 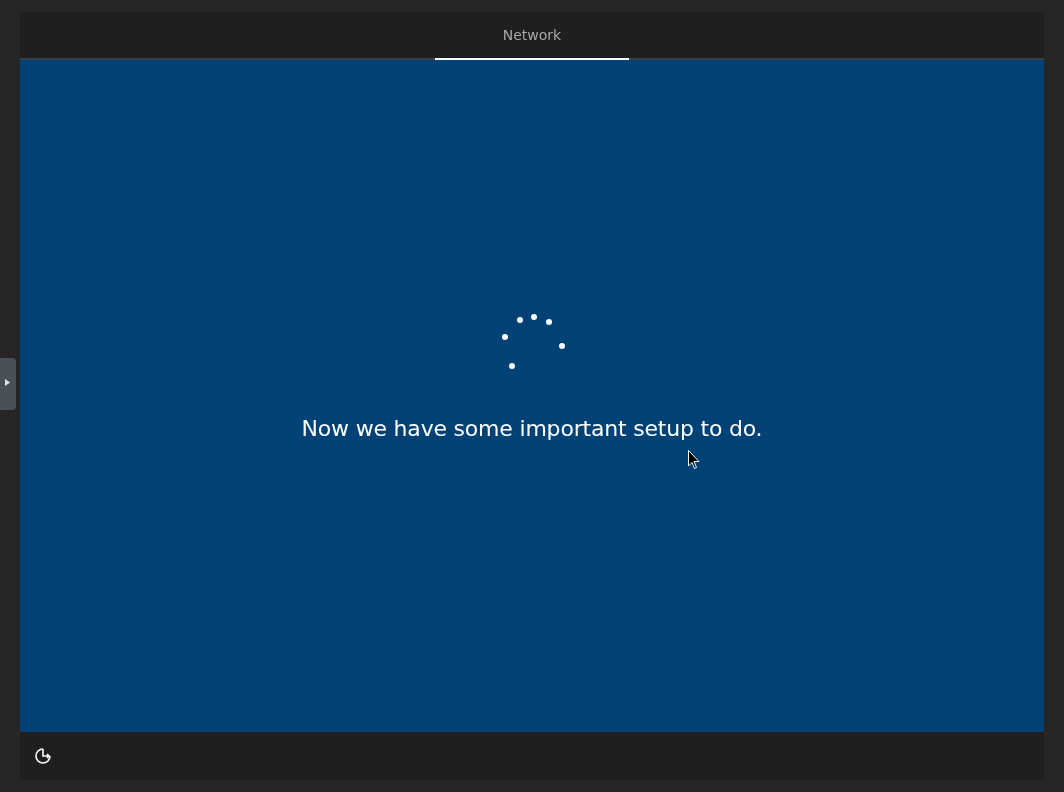 I want to click on status-message: Now we have some important setup to do., so click(x=532, y=428).